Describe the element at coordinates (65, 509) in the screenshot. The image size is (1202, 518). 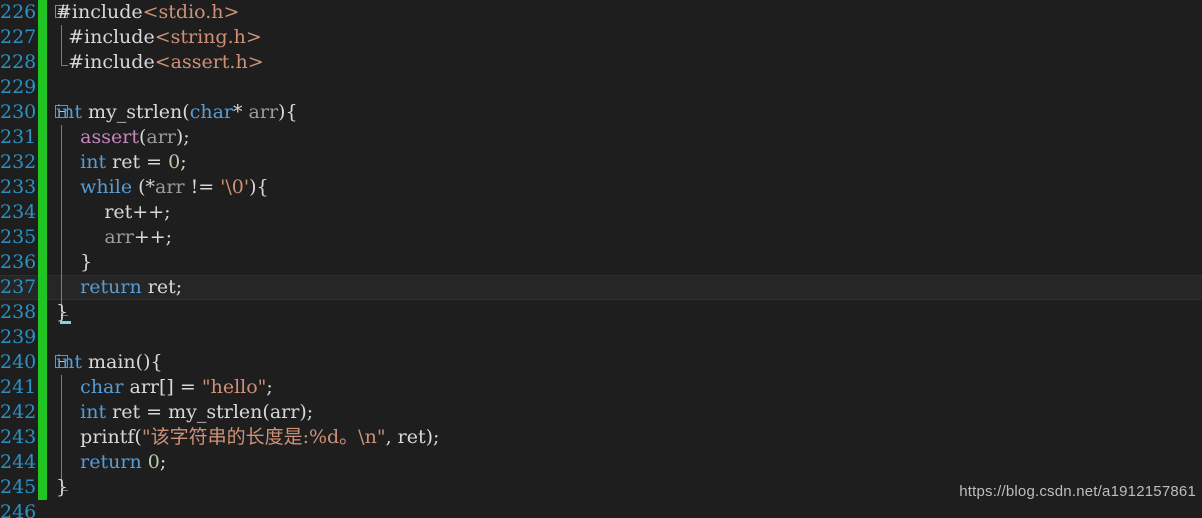
I see `fold-empty` at that location.